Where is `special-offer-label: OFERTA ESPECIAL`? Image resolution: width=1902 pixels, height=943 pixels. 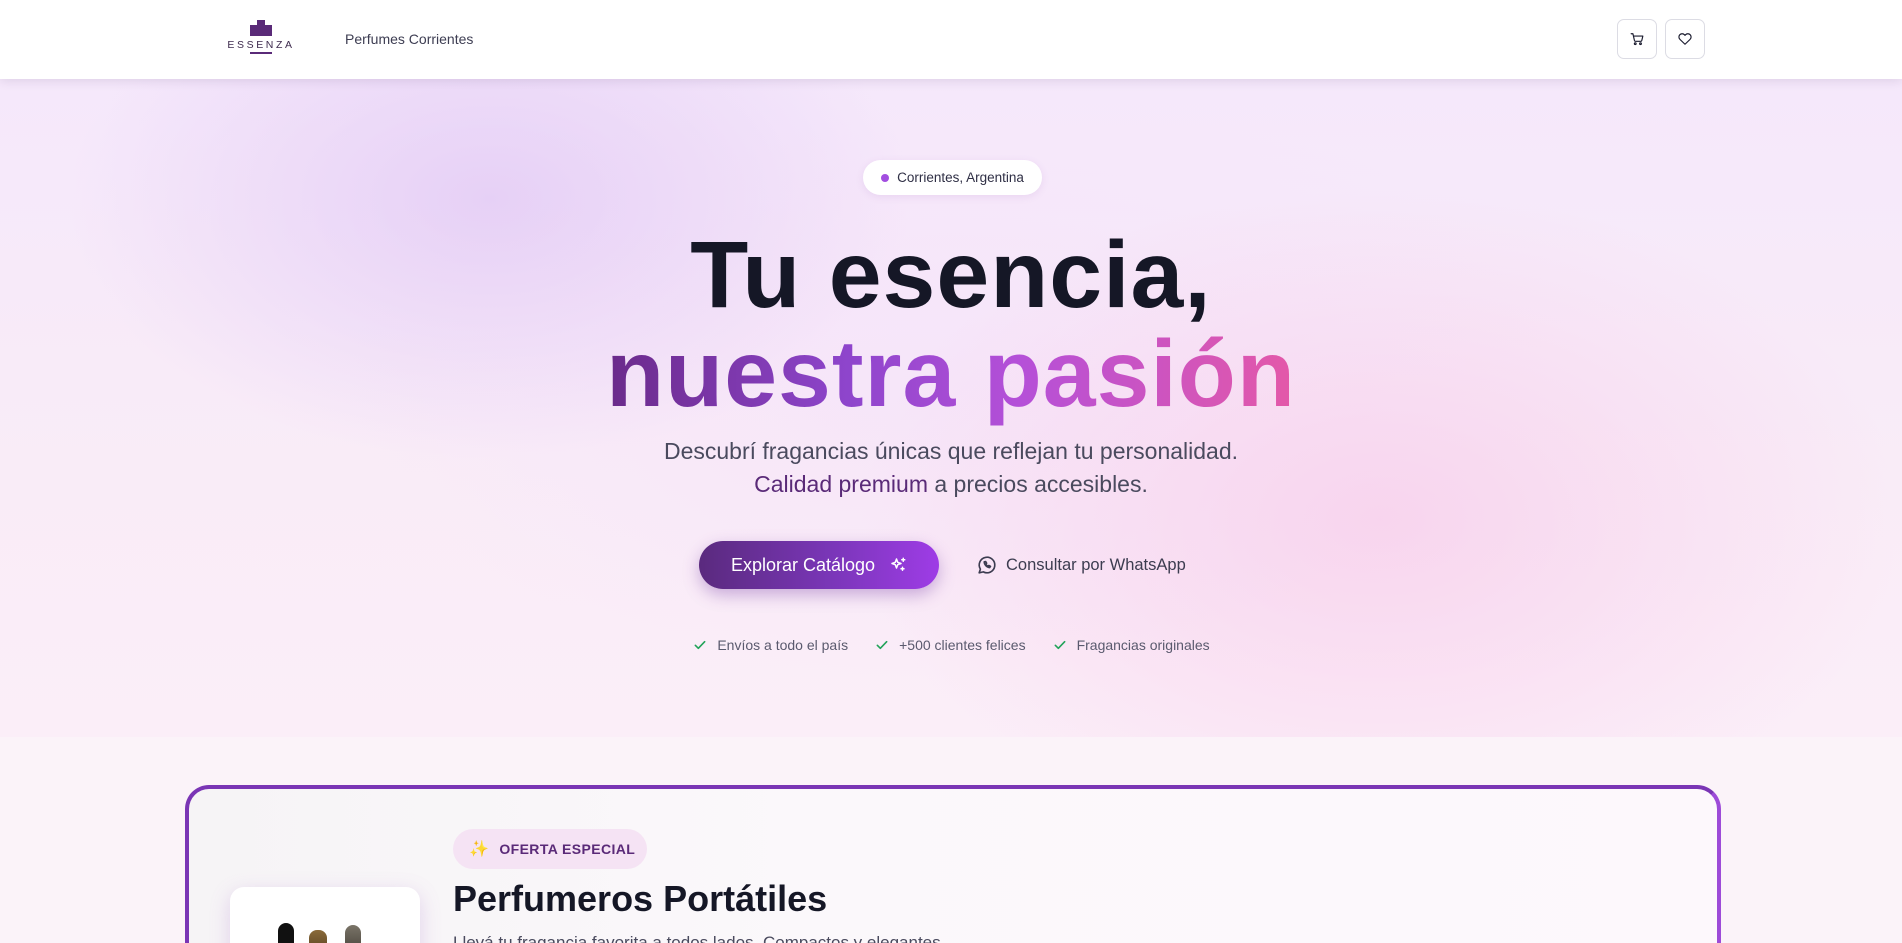 special-offer-label: OFERTA ESPECIAL is located at coordinates (567, 849).